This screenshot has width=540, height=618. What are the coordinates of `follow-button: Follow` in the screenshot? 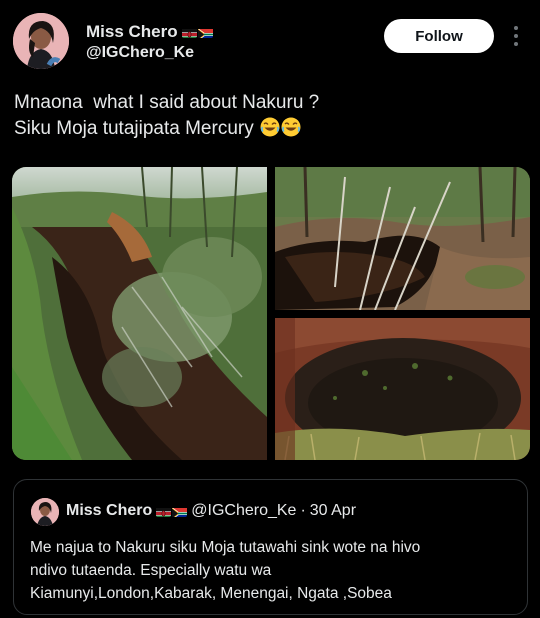 It's located at (439, 36).